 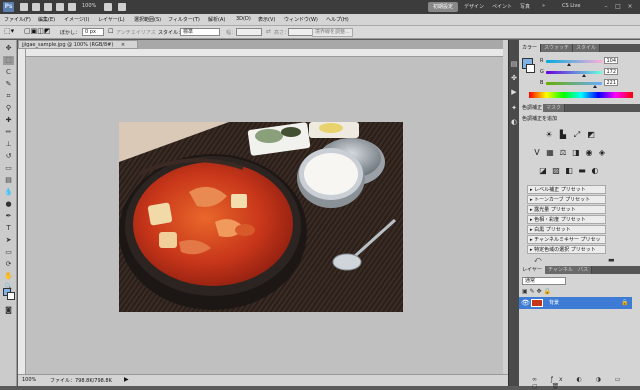 I want to click on red-slider-thumb, so click(x=568, y=64).